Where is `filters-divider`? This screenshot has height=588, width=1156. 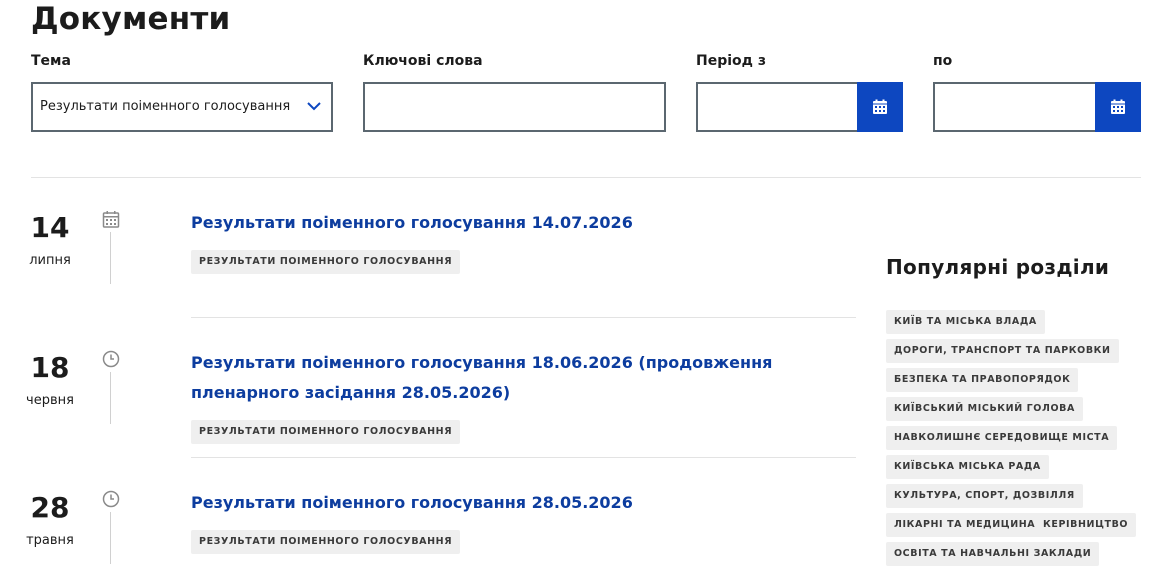 filters-divider is located at coordinates (586, 177).